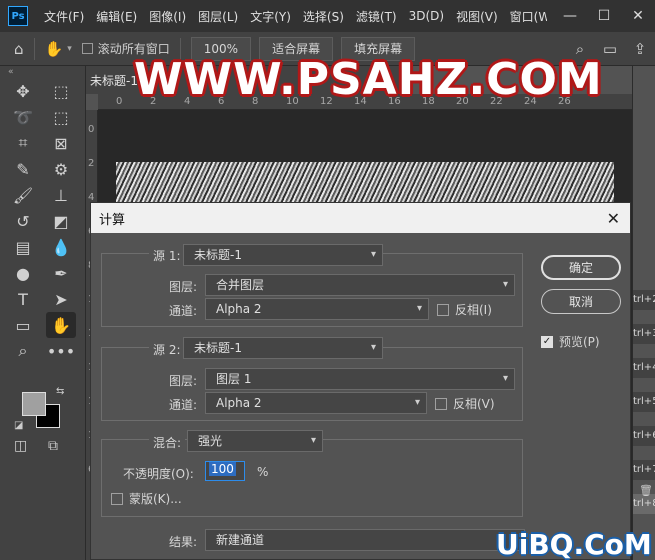 The width and height of the screenshot is (655, 560). I want to click on source2-invert-label: 反相(V), so click(474, 404).